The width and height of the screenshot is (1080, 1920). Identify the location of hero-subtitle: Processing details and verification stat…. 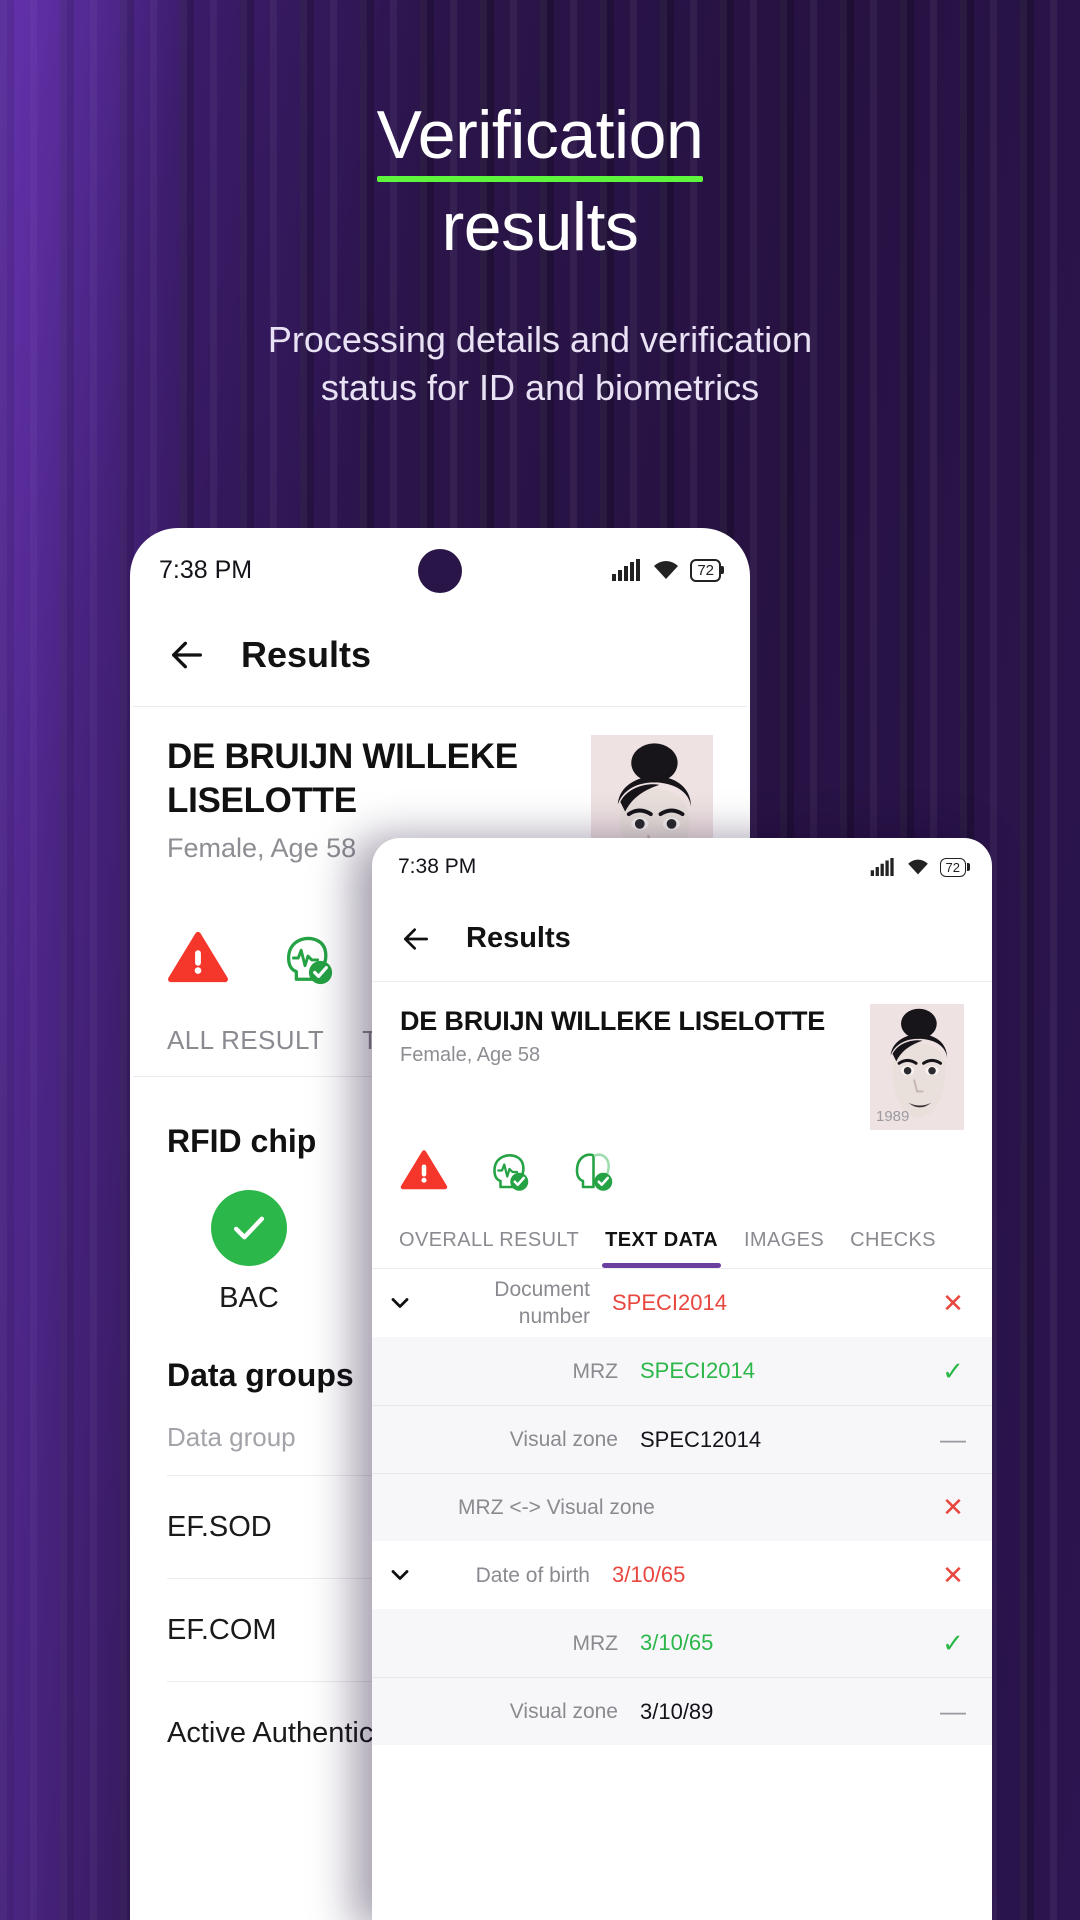
(540, 364).